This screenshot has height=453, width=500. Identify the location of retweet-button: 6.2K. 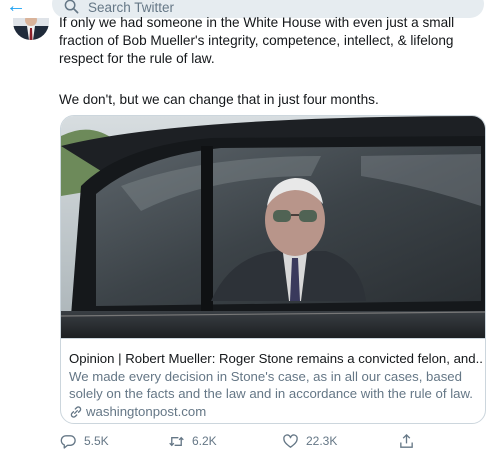
(192, 441).